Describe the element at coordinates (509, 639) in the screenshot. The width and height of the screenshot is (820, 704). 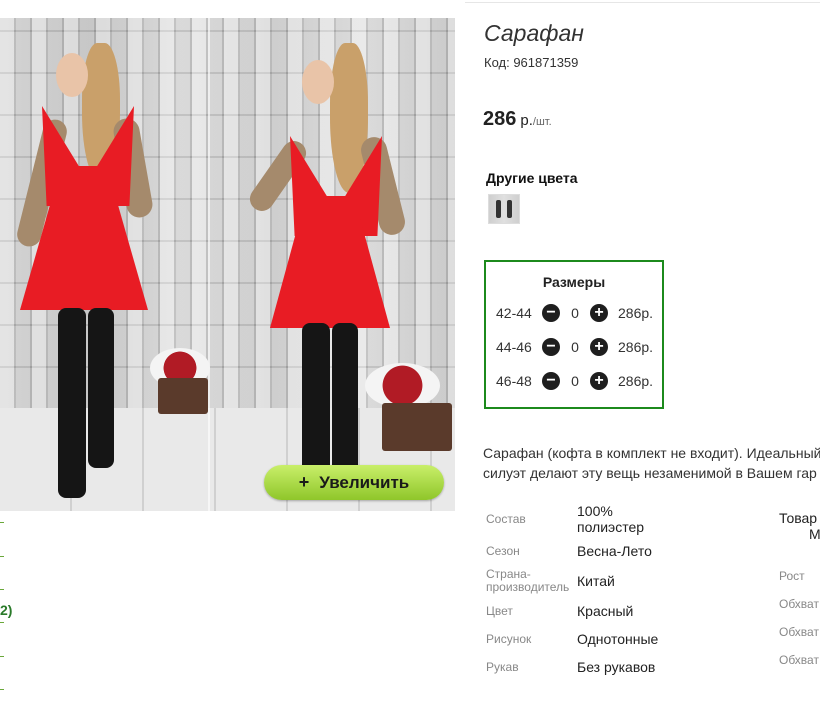
I see `attr-label-pattern: Рисунок` at that location.